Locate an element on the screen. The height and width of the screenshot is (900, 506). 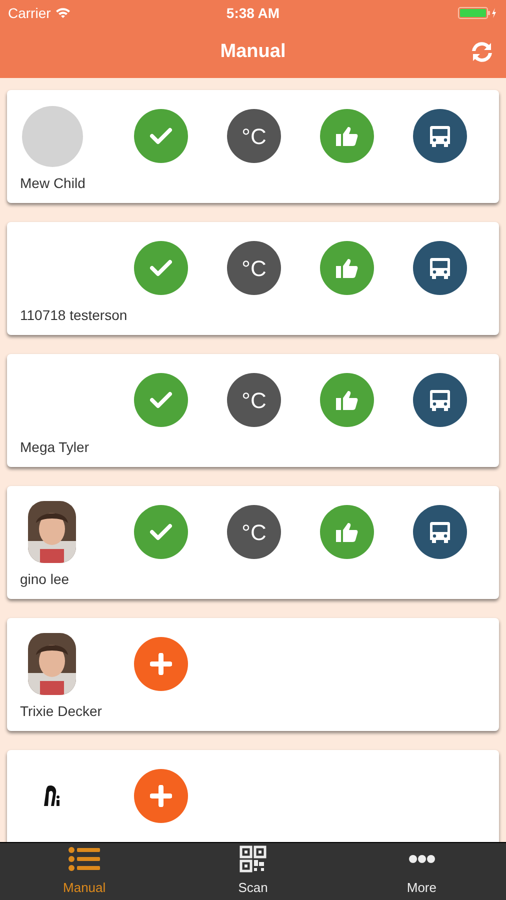
child-card: °C Mew Child is located at coordinates (253, 146).